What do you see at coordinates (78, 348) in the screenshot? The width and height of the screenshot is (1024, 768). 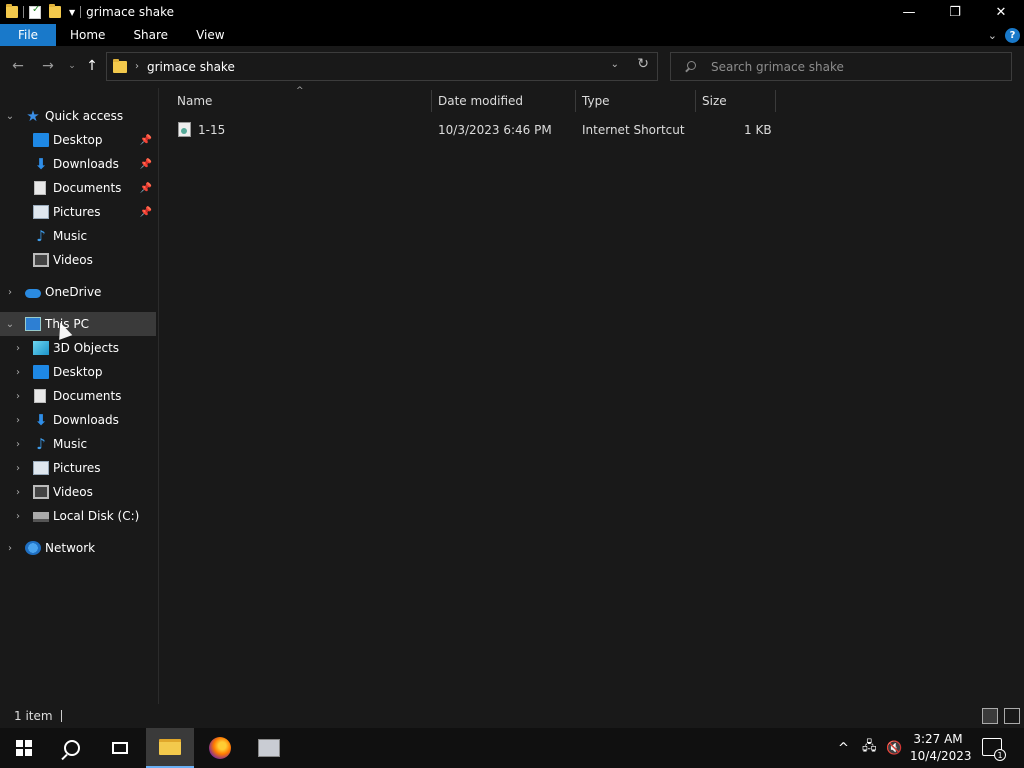 I see `nav-pc-3d-objects: › 3D Objects` at bounding box center [78, 348].